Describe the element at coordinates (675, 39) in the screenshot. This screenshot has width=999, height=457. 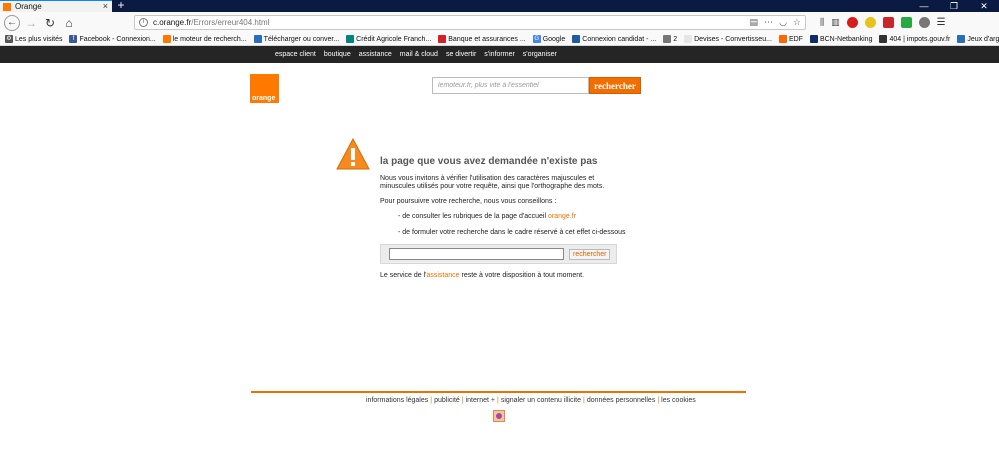
I see `bookmark-label: 2` at that location.